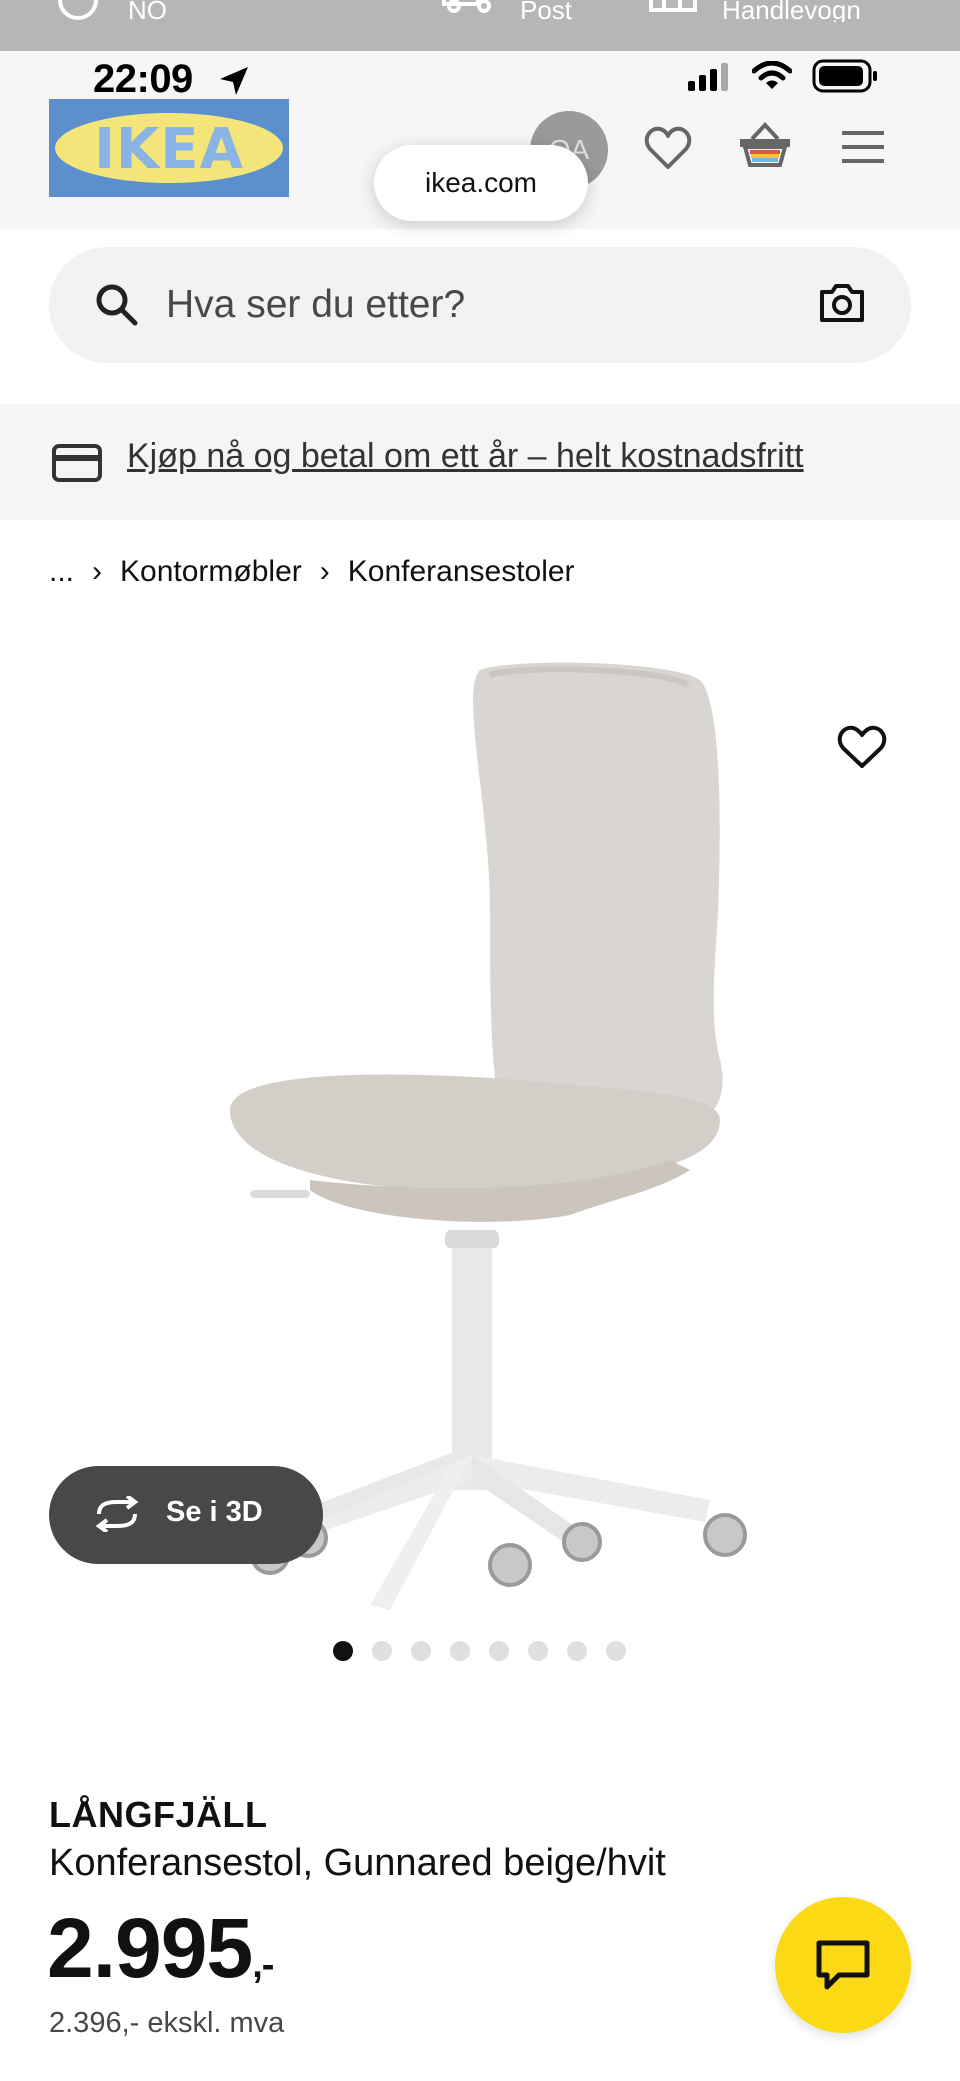 The height and width of the screenshot is (2081, 960). I want to click on rotate-3d-icon, so click(117, 1514).